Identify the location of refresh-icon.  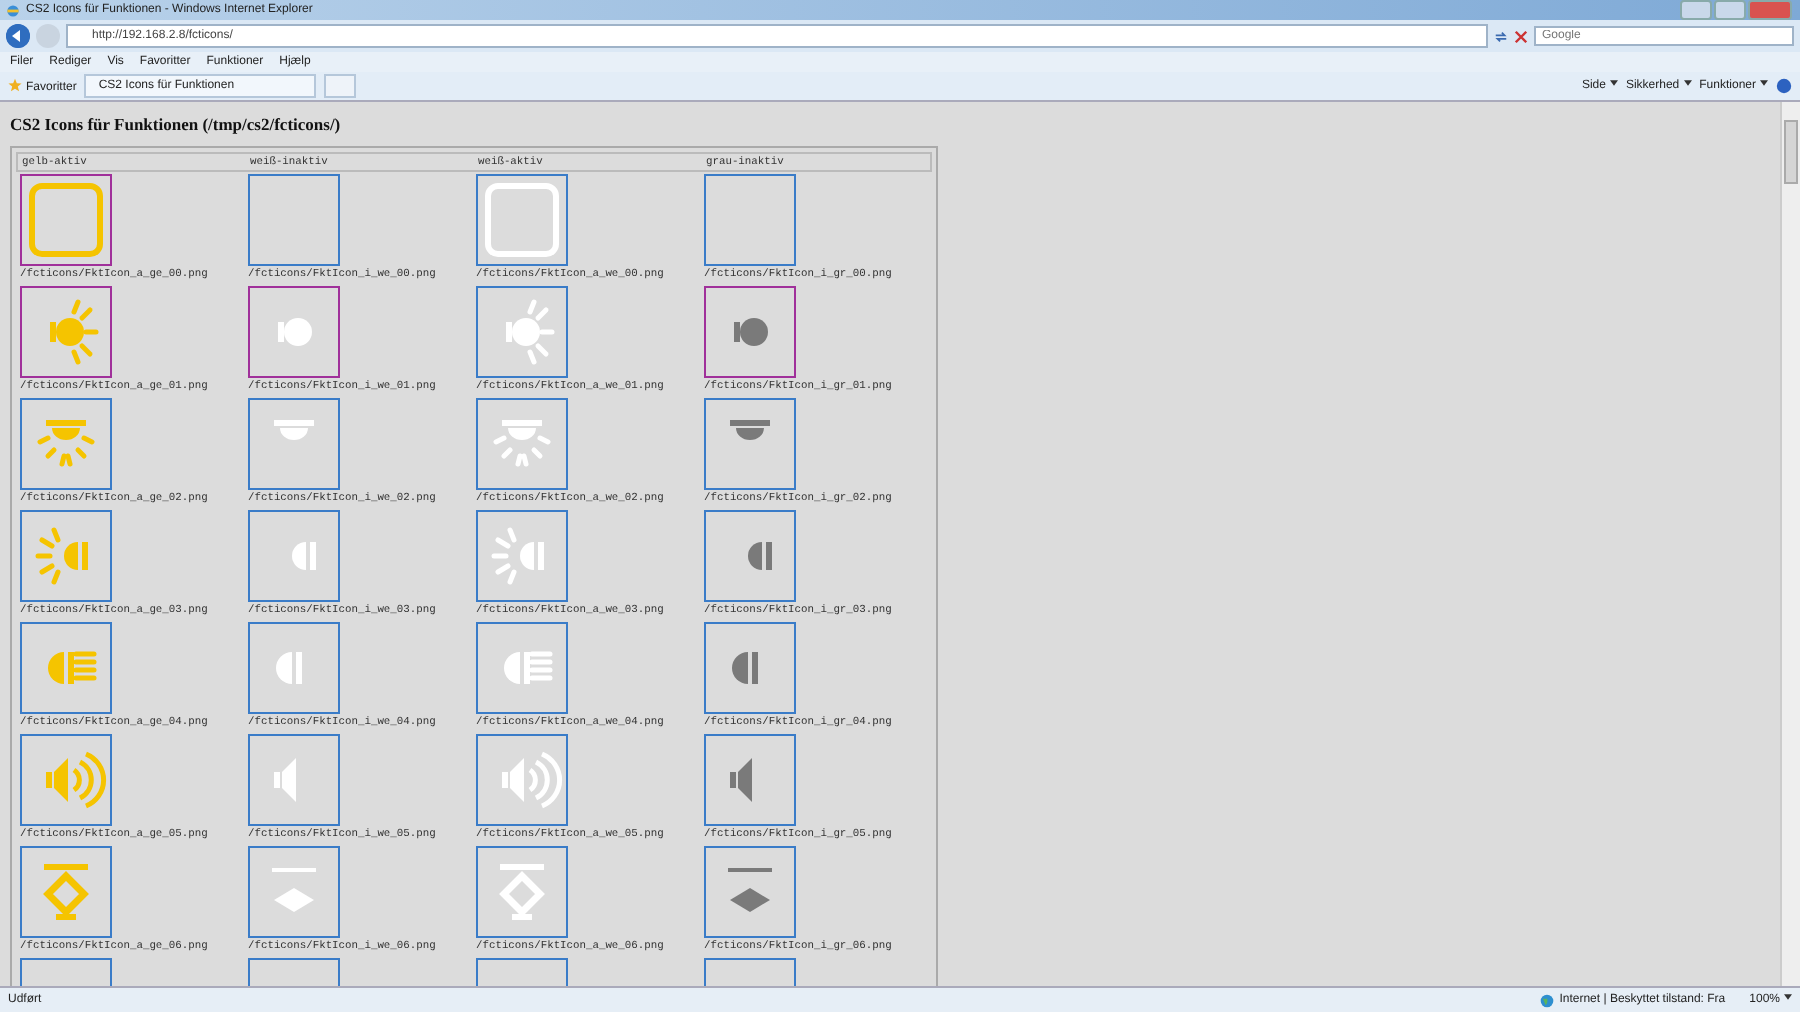
(1501, 36).